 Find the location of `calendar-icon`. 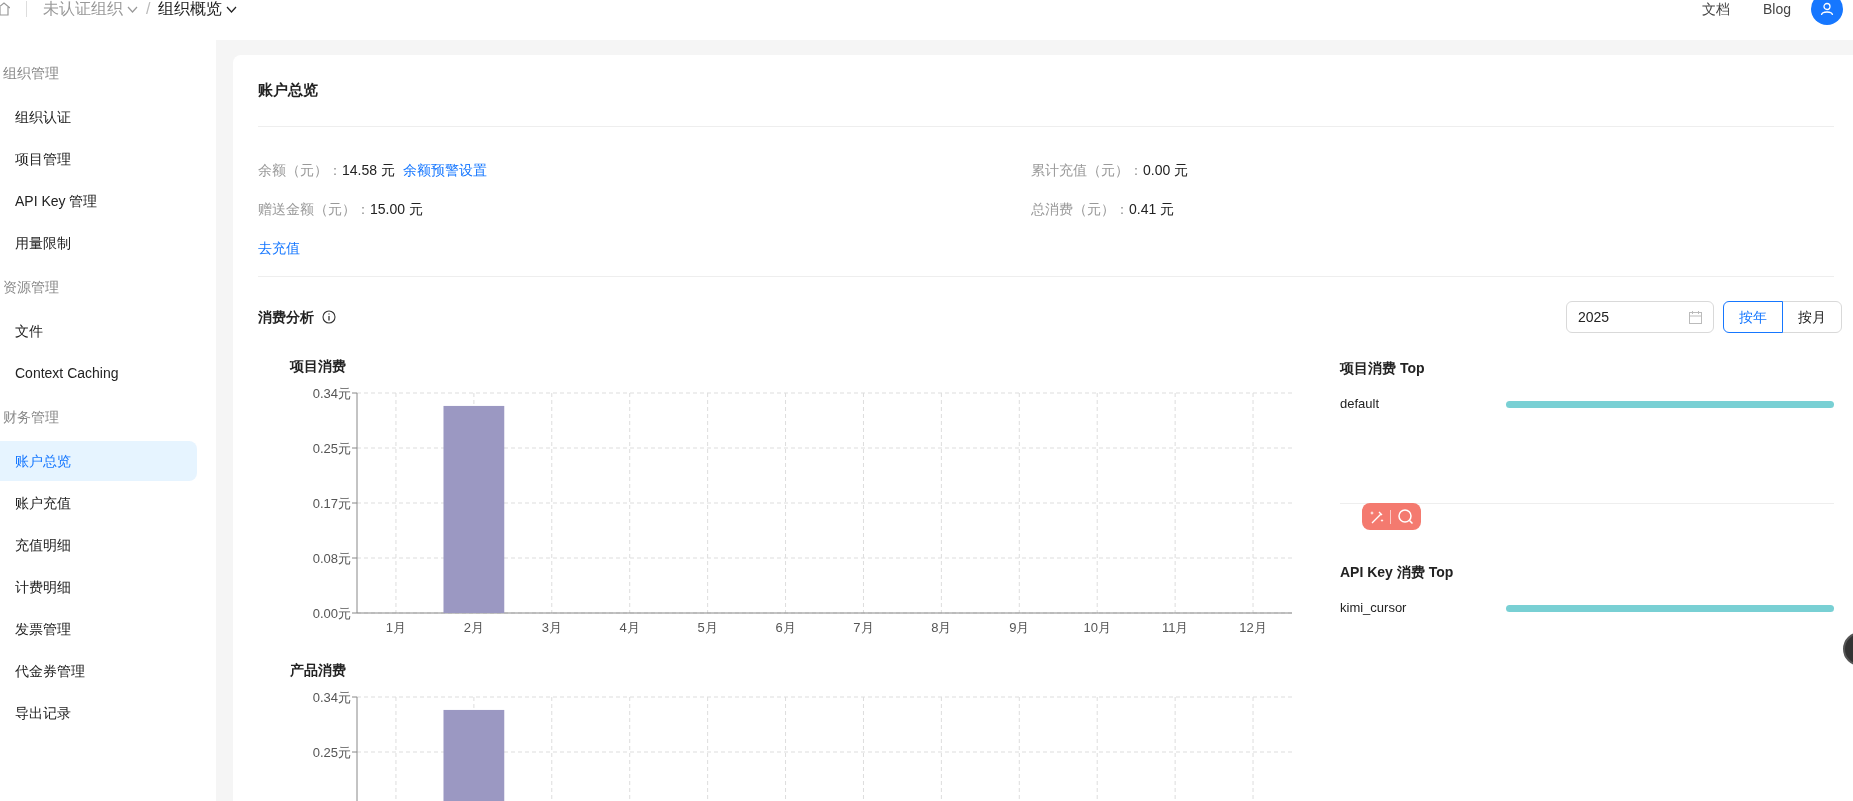

calendar-icon is located at coordinates (1695, 317).